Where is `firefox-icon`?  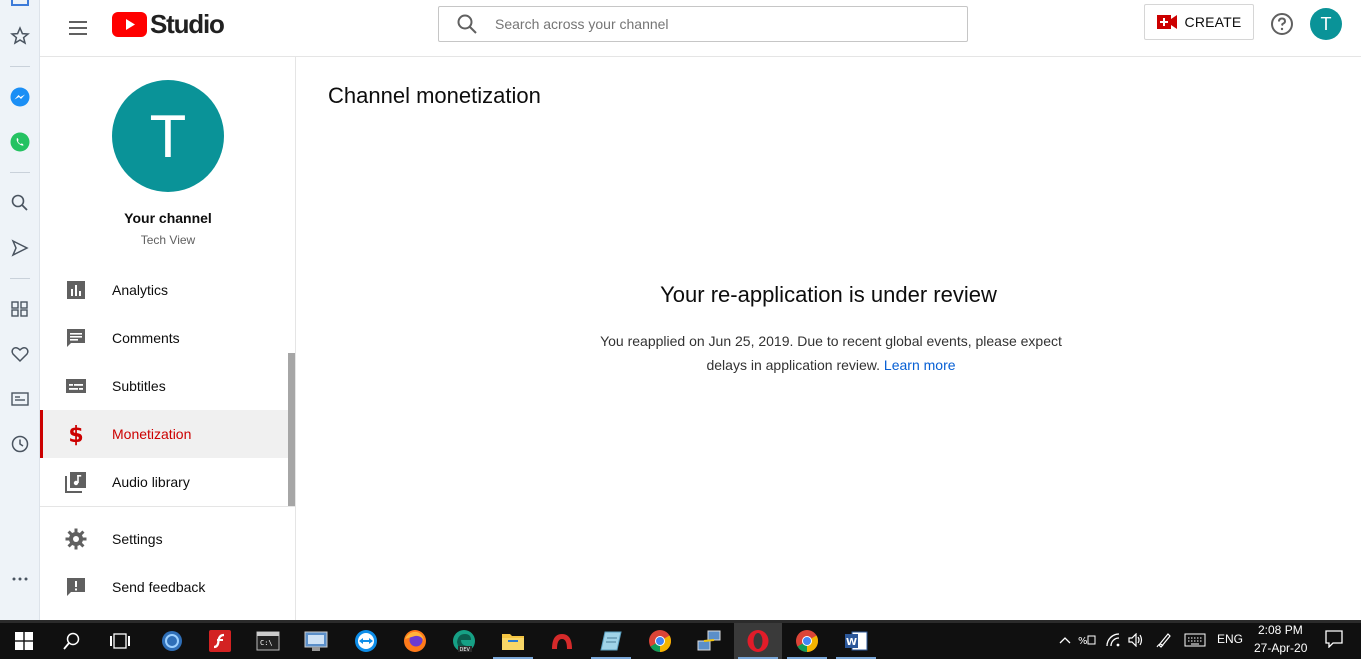
firefox-icon is located at coordinates (415, 641).